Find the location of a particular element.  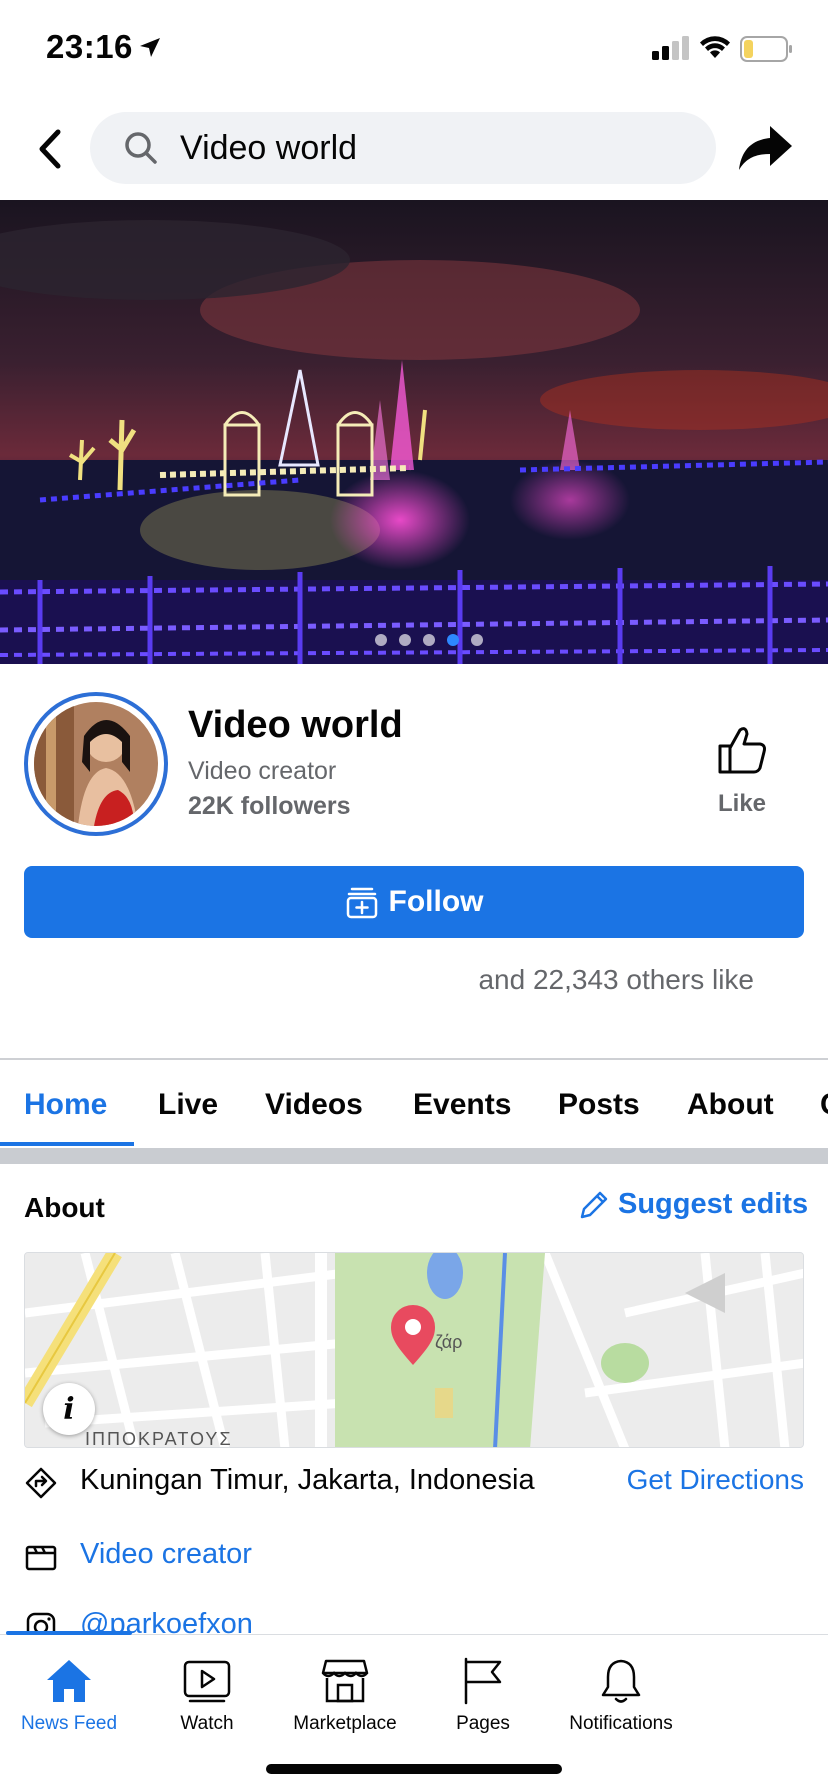

search-icon is located at coordinates (141, 148).